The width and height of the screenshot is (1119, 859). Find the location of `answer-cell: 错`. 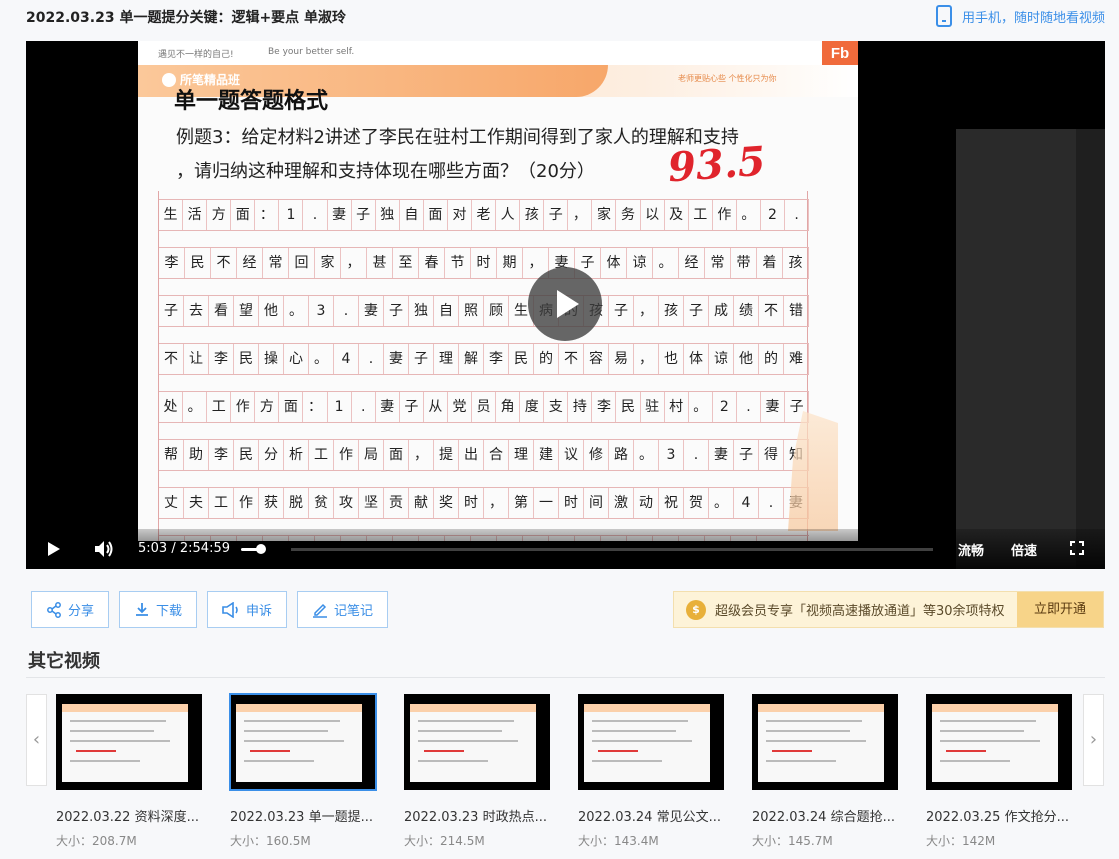

answer-cell: 错 is located at coordinates (796, 311).